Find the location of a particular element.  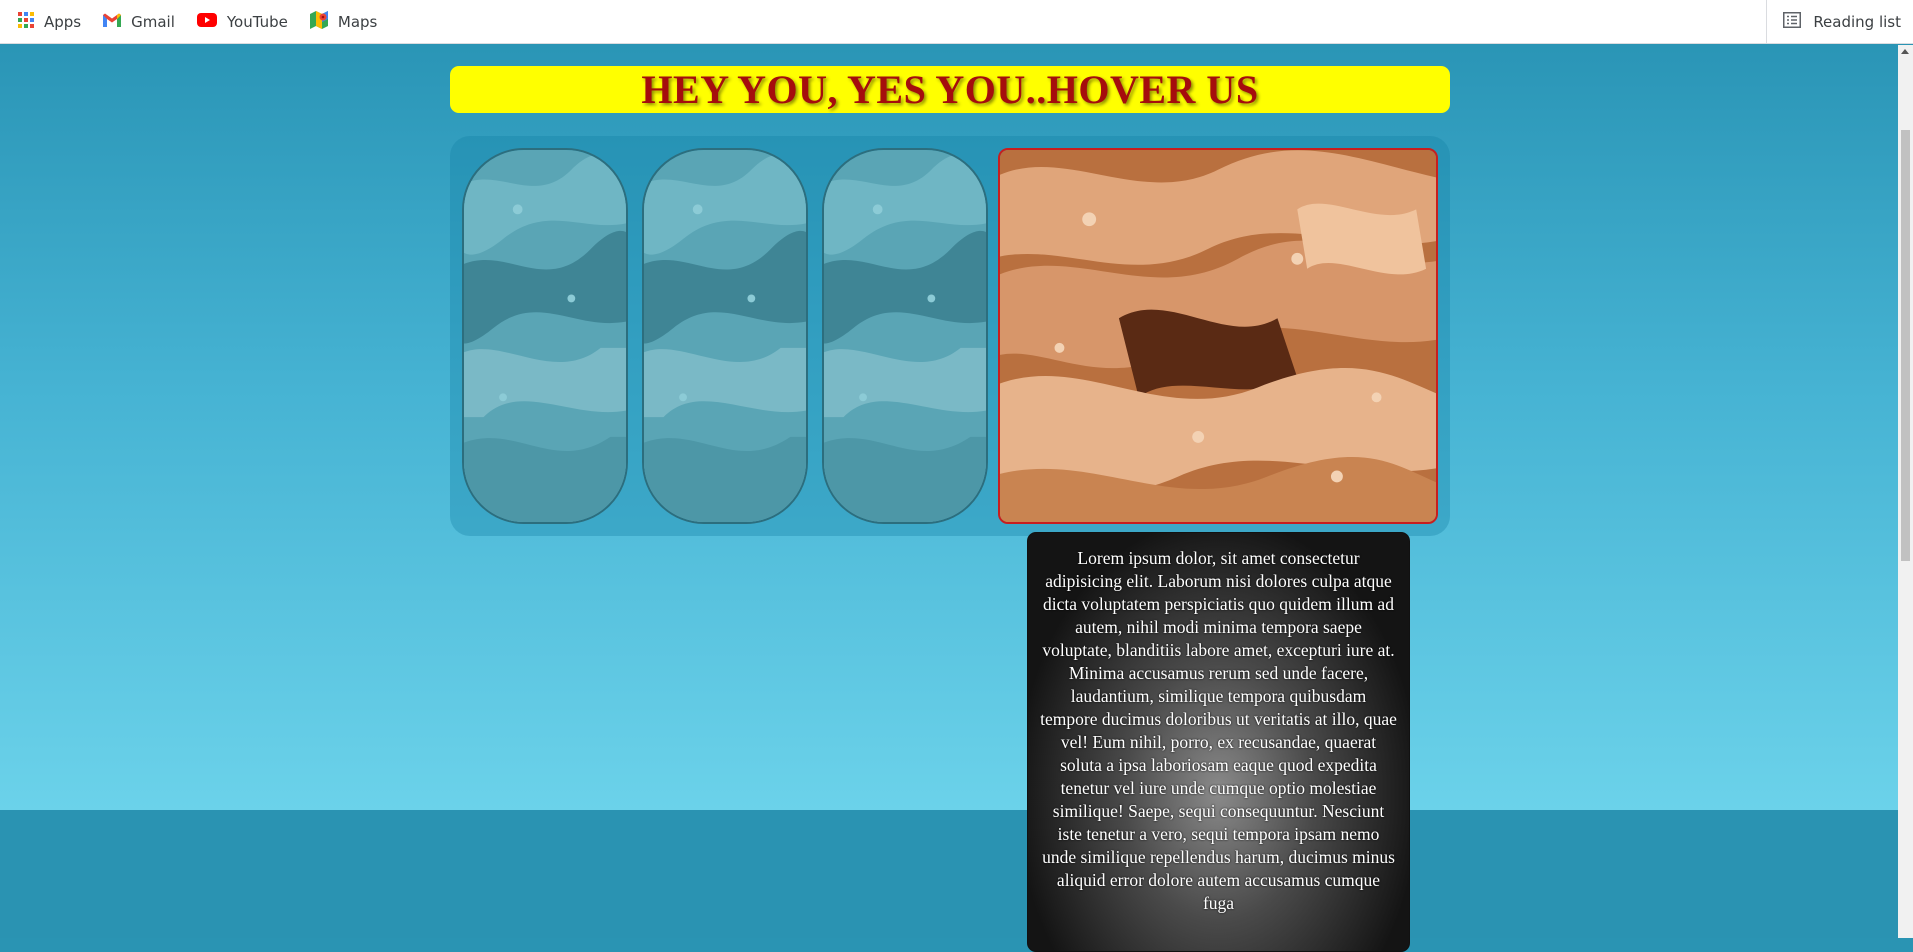

reading-list-label: Reading list is located at coordinates (1857, 22).